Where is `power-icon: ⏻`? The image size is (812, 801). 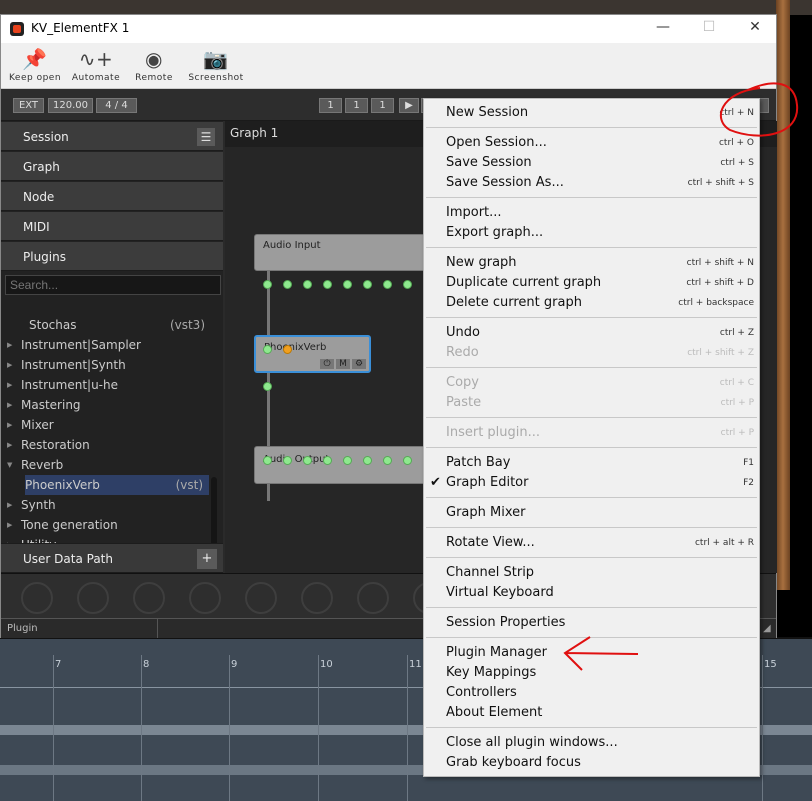
power-icon: ⏻ is located at coordinates (327, 364).